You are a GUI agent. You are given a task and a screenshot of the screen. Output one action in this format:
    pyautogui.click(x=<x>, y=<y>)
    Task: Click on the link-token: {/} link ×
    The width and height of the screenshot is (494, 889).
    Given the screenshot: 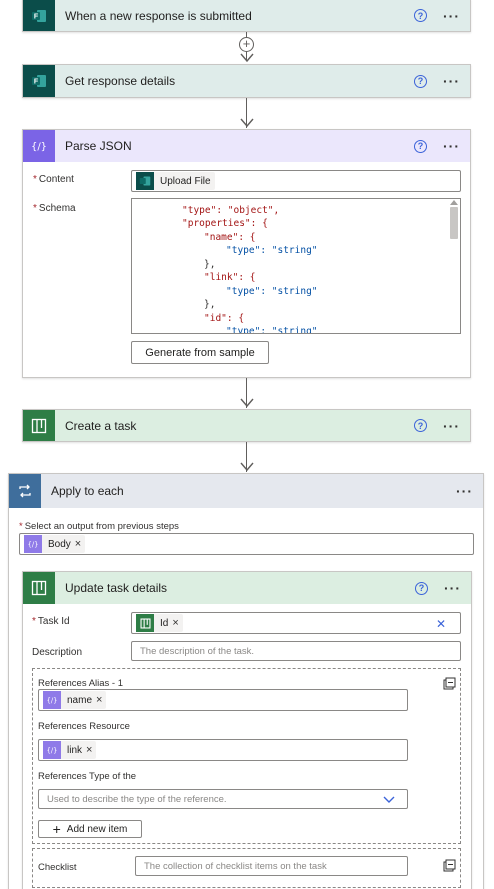 What is the action you would take?
    pyautogui.click(x=70, y=750)
    